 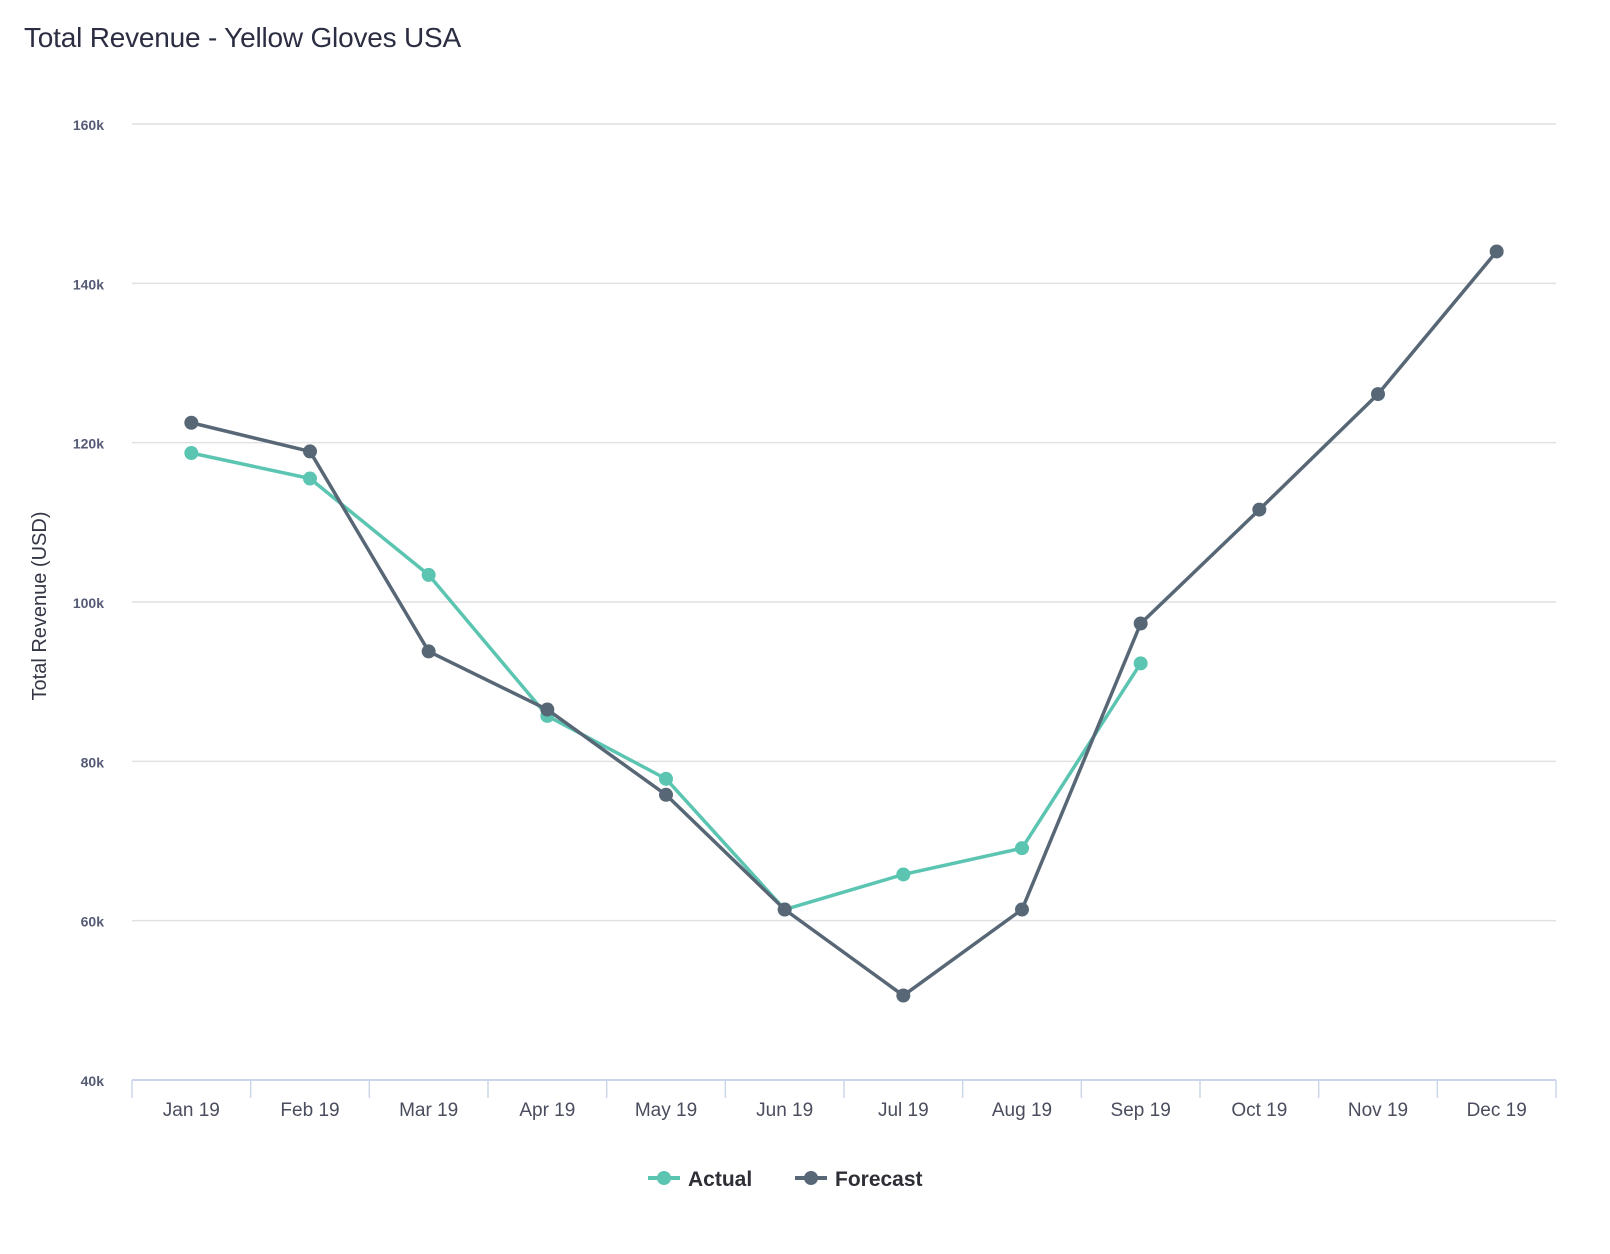 What do you see at coordinates (879, 1179) in the screenshot?
I see `legend-label: Forecast` at bounding box center [879, 1179].